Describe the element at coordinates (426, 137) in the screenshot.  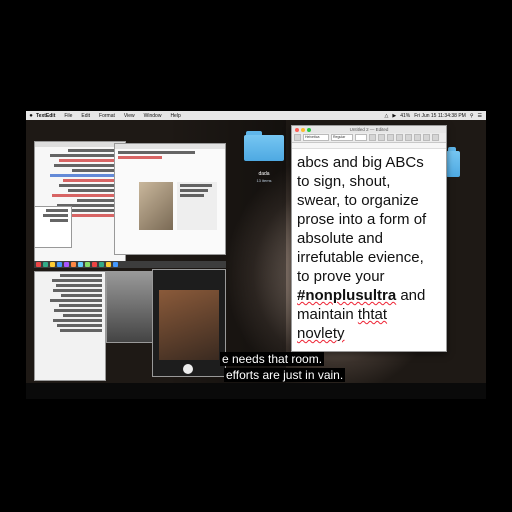
I see `align-right-button` at that location.